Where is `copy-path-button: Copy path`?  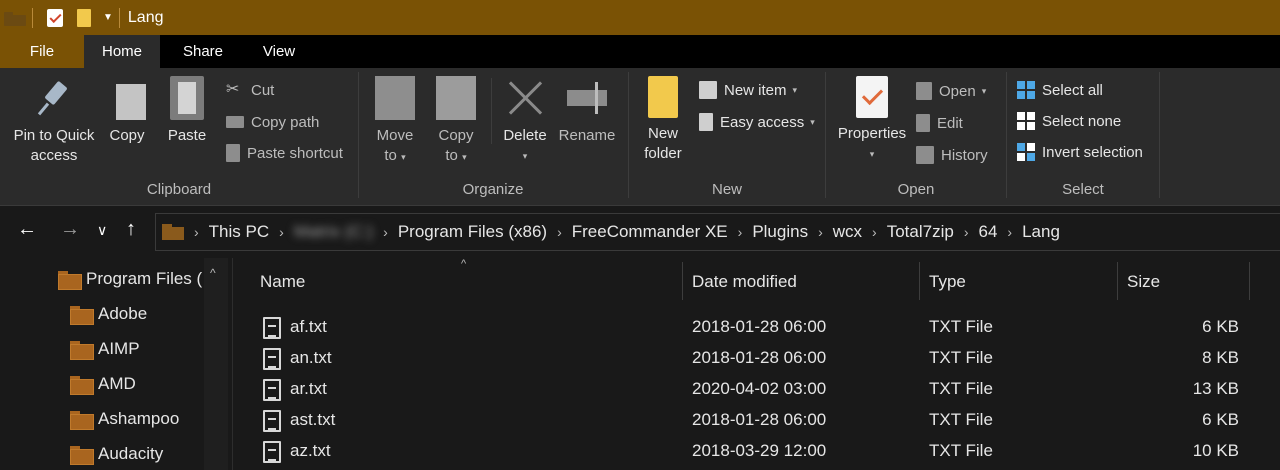
copy-path-button: Copy path is located at coordinates (272, 122).